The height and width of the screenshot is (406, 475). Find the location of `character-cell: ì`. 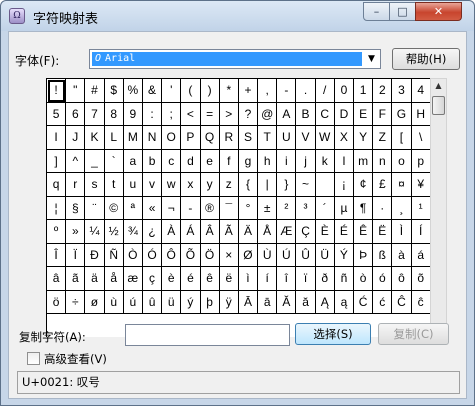

character-cell: ì is located at coordinates (248, 279).